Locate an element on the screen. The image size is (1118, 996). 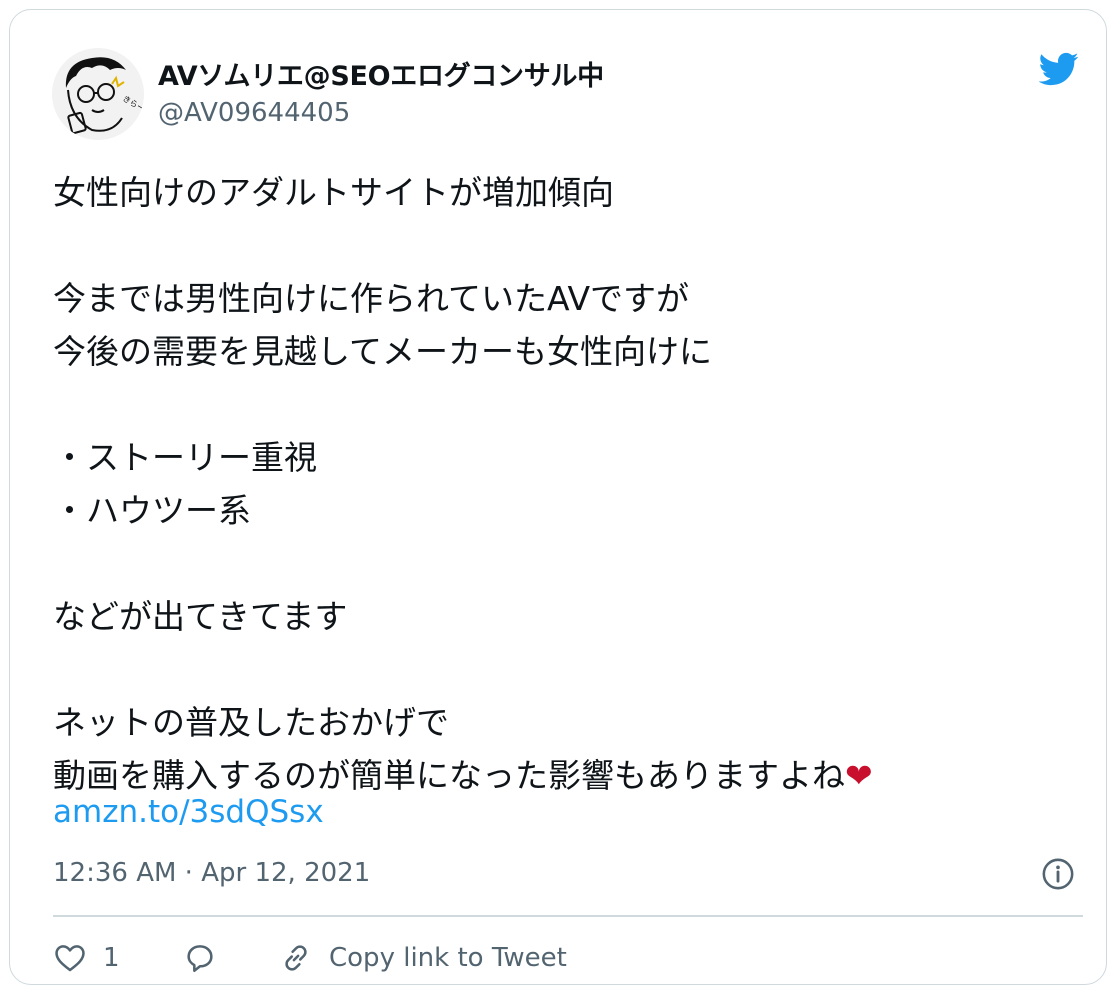
copy-link-button: Copy link to Tweet is located at coordinates (423, 958).